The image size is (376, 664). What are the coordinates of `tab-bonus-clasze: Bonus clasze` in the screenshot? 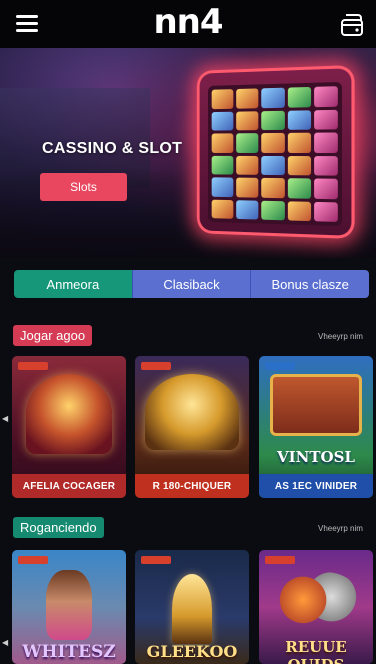 It's located at (309, 284).